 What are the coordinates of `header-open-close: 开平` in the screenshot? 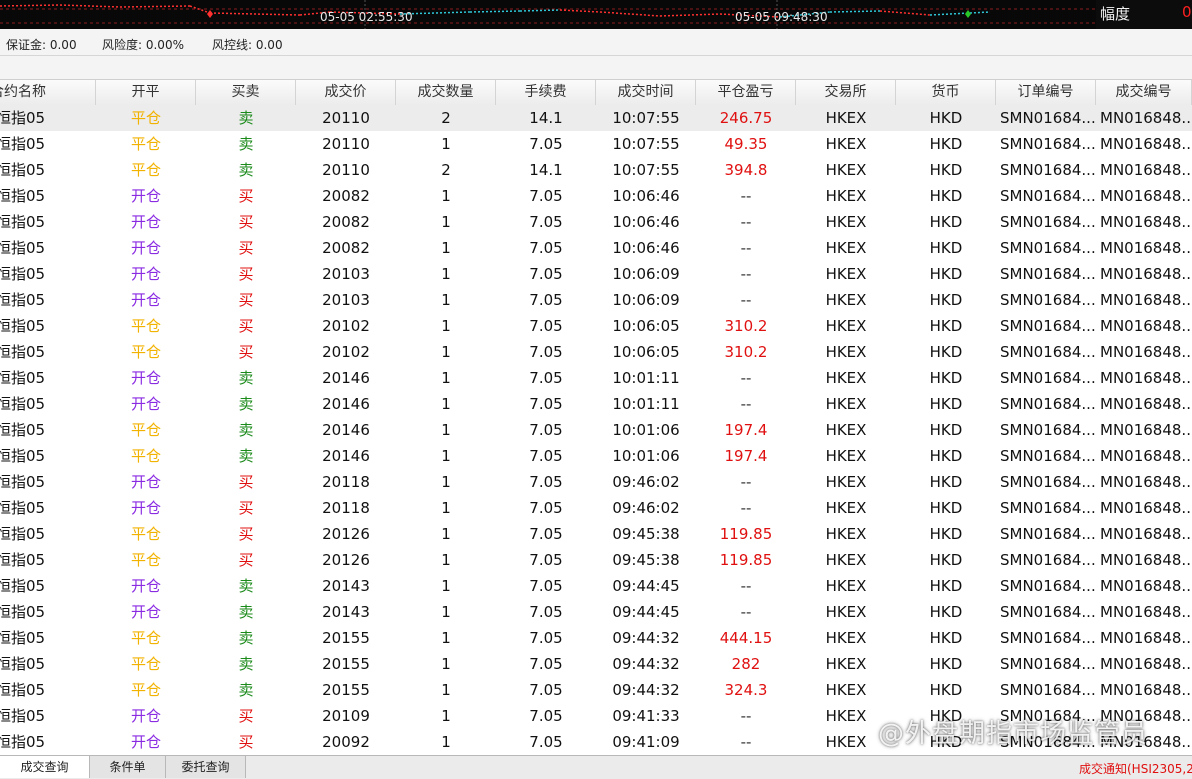 It's located at (146, 92).